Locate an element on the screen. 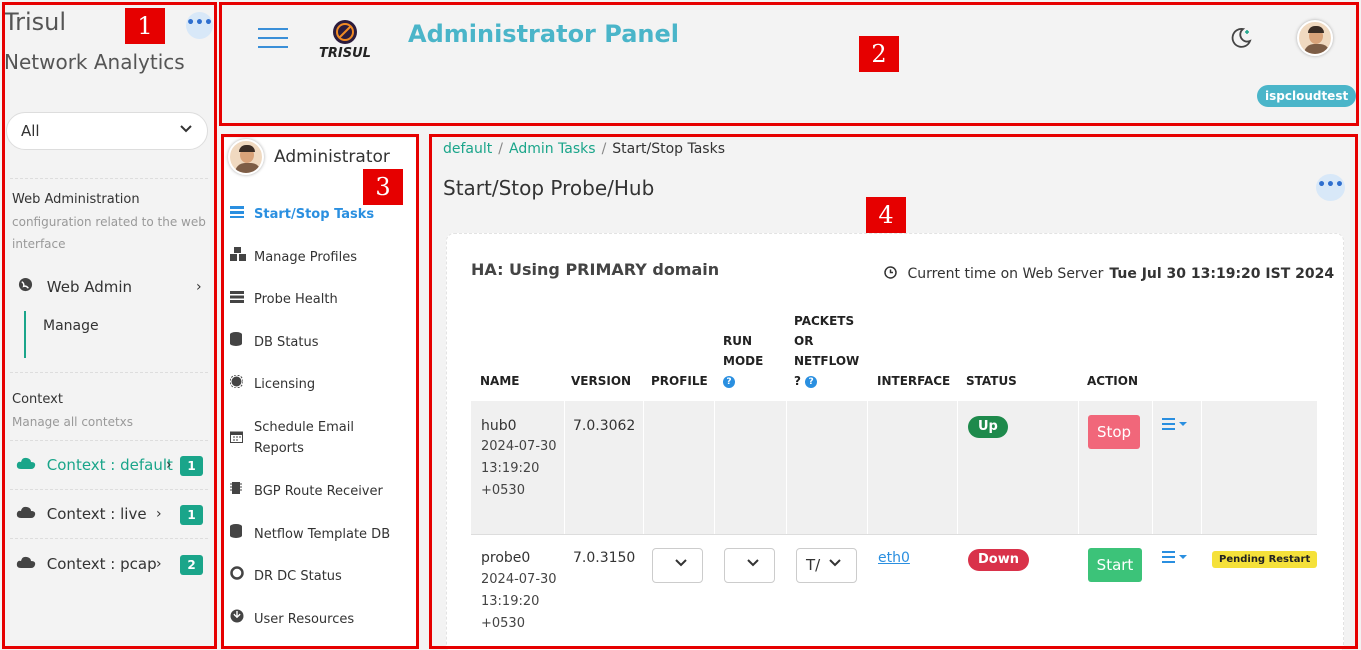 The image size is (1361, 650). context-item-pcap: Context : pcap is located at coordinates (86, 564).